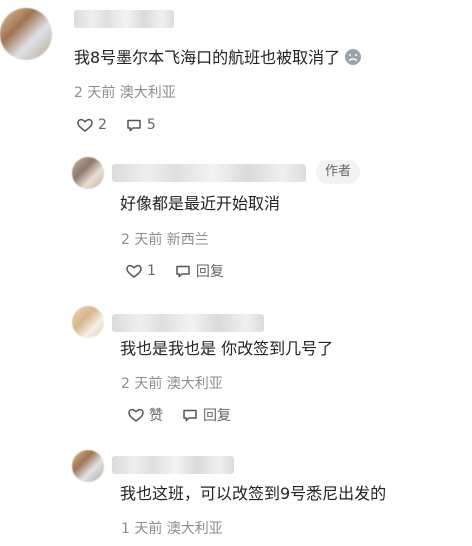 The width and height of the screenshot is (472, 546). What do you see at coordinates (102, 125) in the screenshot?
I see `like-count: 2` at bounding box center [102, 125].